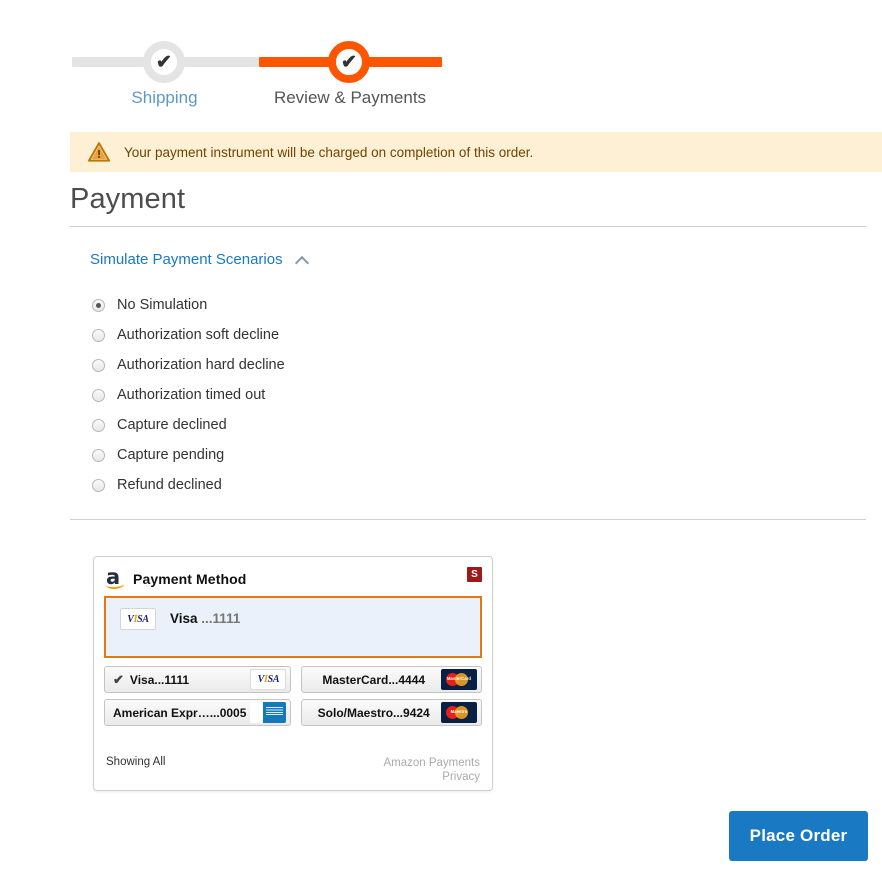  Describe the element at coordinates (431, 777) in the screenshot. I see `privacy-link: Privacy` at that location.